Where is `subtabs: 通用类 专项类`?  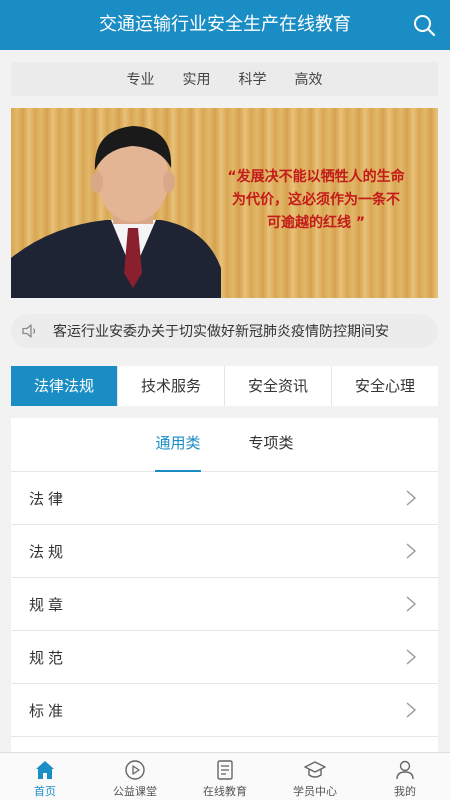 subtabs: 通用类 专项类 is located at coordinates (224, 445).